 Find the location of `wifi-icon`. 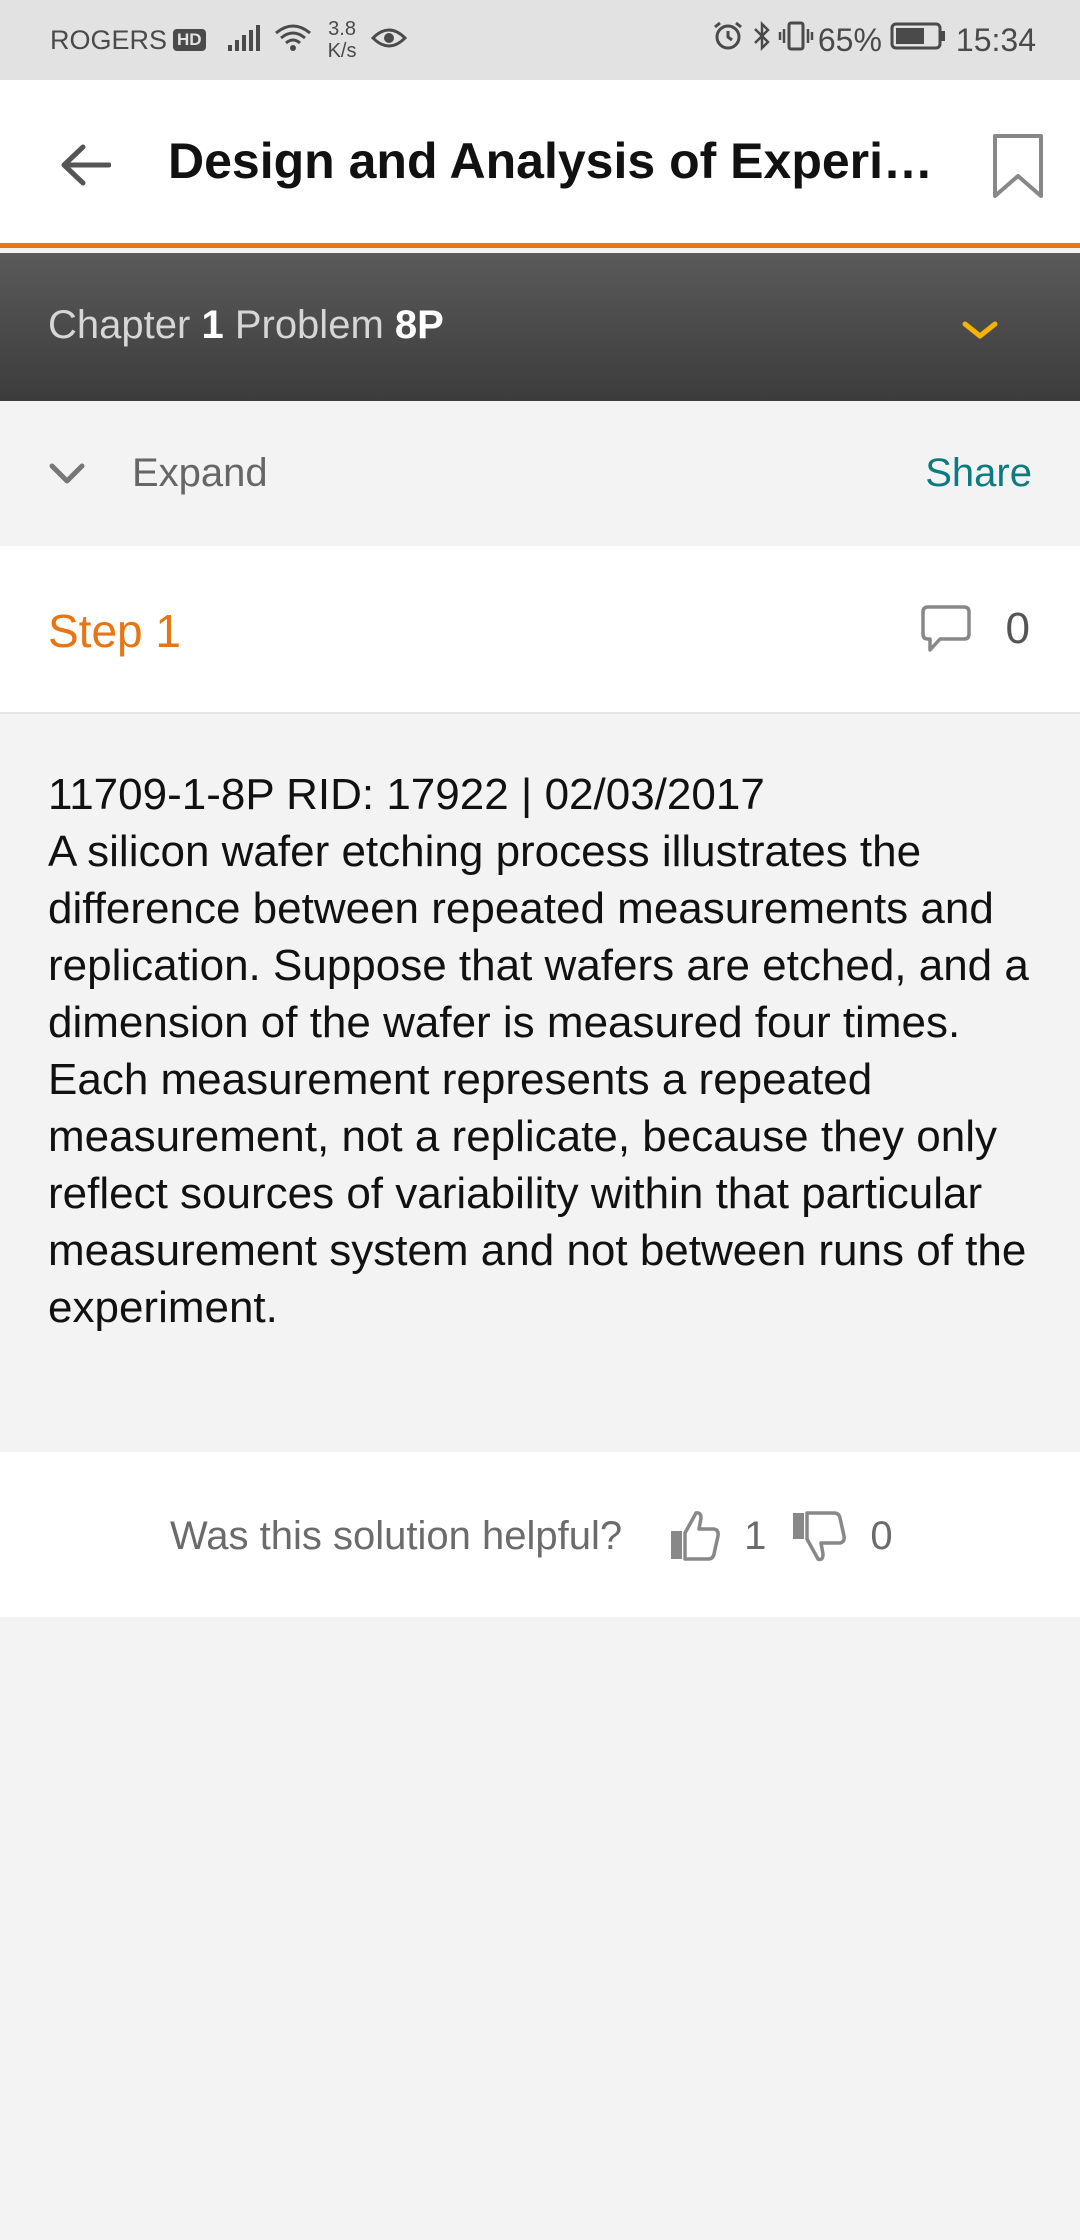

wifi-icon is located at coordinates (293, 40).